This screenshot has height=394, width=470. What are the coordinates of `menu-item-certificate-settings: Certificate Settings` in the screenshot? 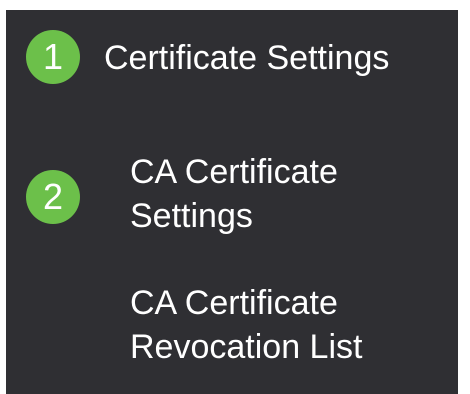 It's located at (246, 58).